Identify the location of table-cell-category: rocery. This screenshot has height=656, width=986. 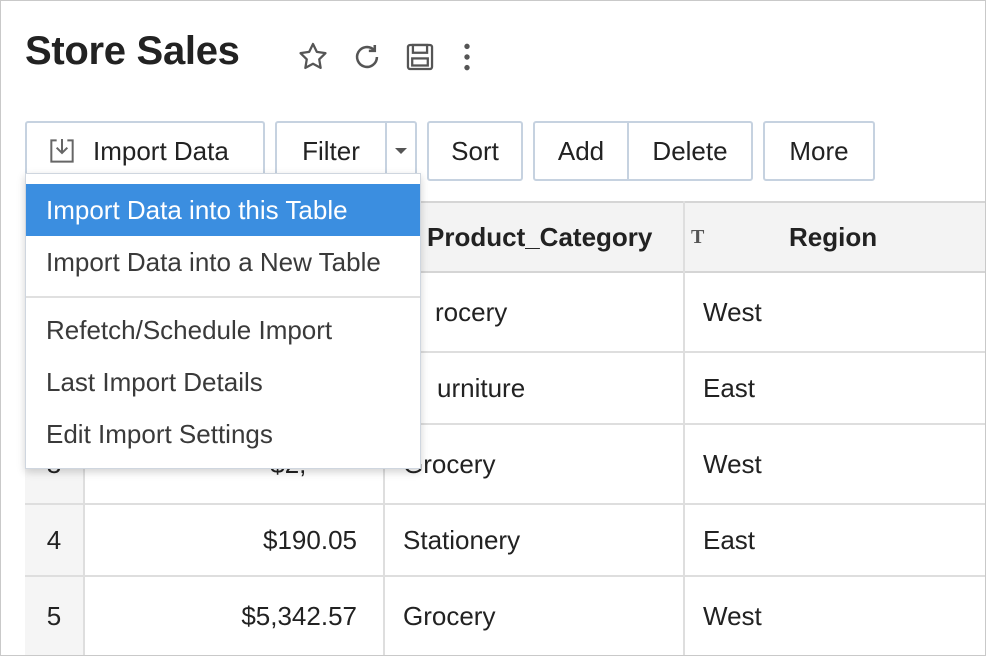
(534, 312).